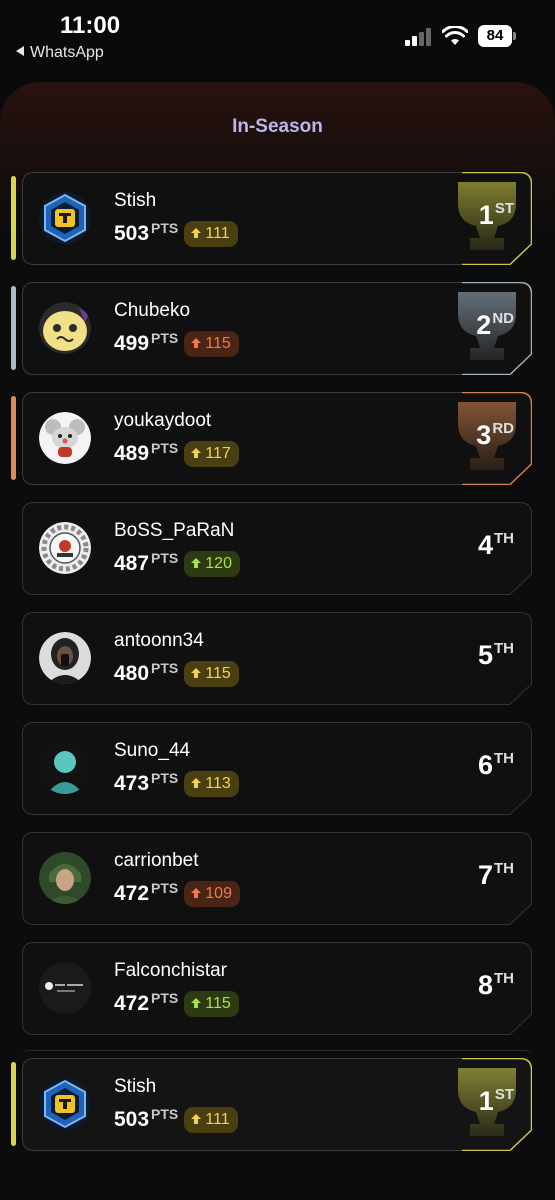  I want to click on rank-label: 7TH, so click(496, 875).